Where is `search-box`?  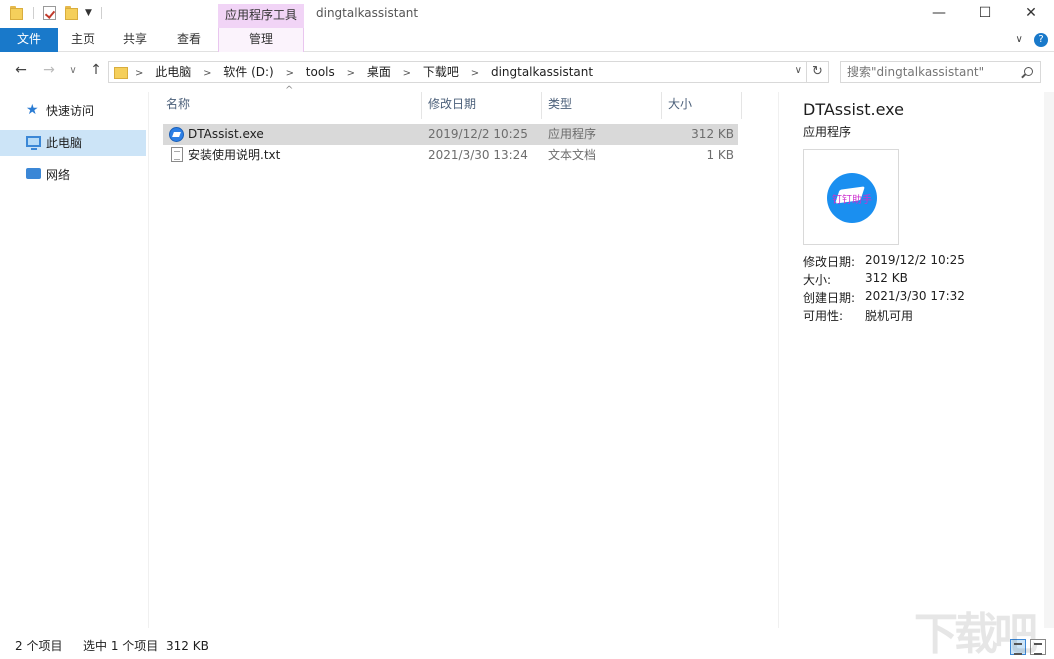
search-box is located at coordinates (940, 72).